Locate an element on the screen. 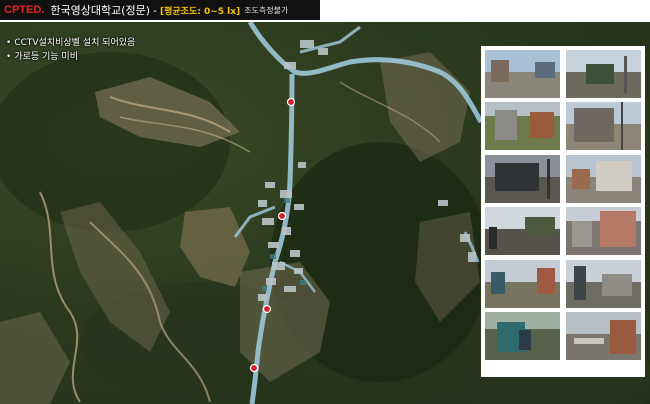 This screenshot has height=404, width=650. measurement-note: 조도측정불가 is located at coordinates (266, 10).